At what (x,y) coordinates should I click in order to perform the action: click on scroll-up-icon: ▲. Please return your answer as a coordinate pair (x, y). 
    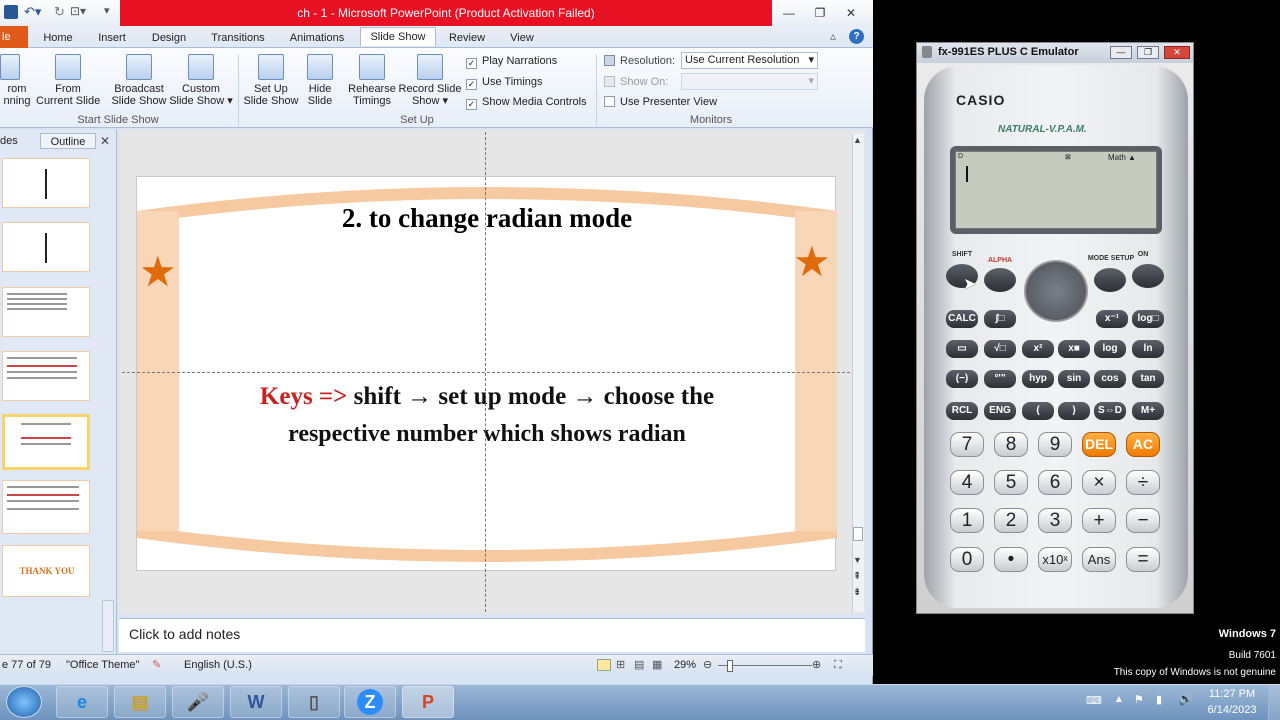
    Looking at the image, I should click on (857, 140).